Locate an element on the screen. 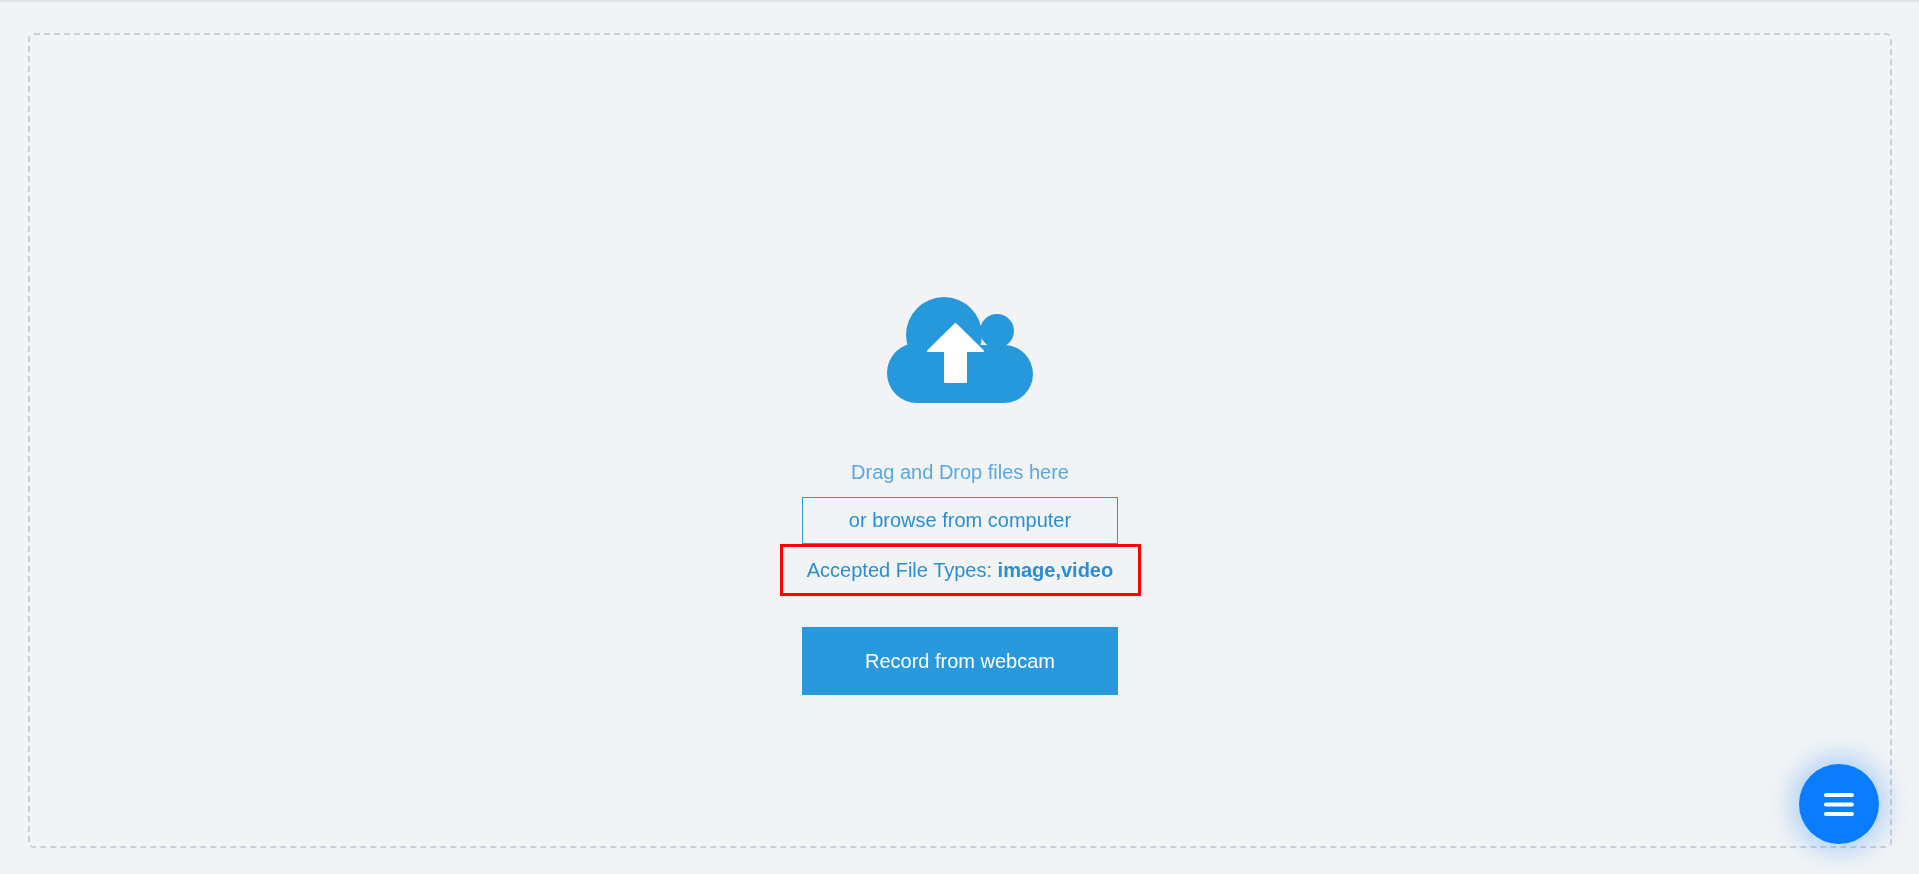 Image resolution: width=1919 pixels, height=874 pixels. cloud-upload-icon is located at coordinates (960, 350).